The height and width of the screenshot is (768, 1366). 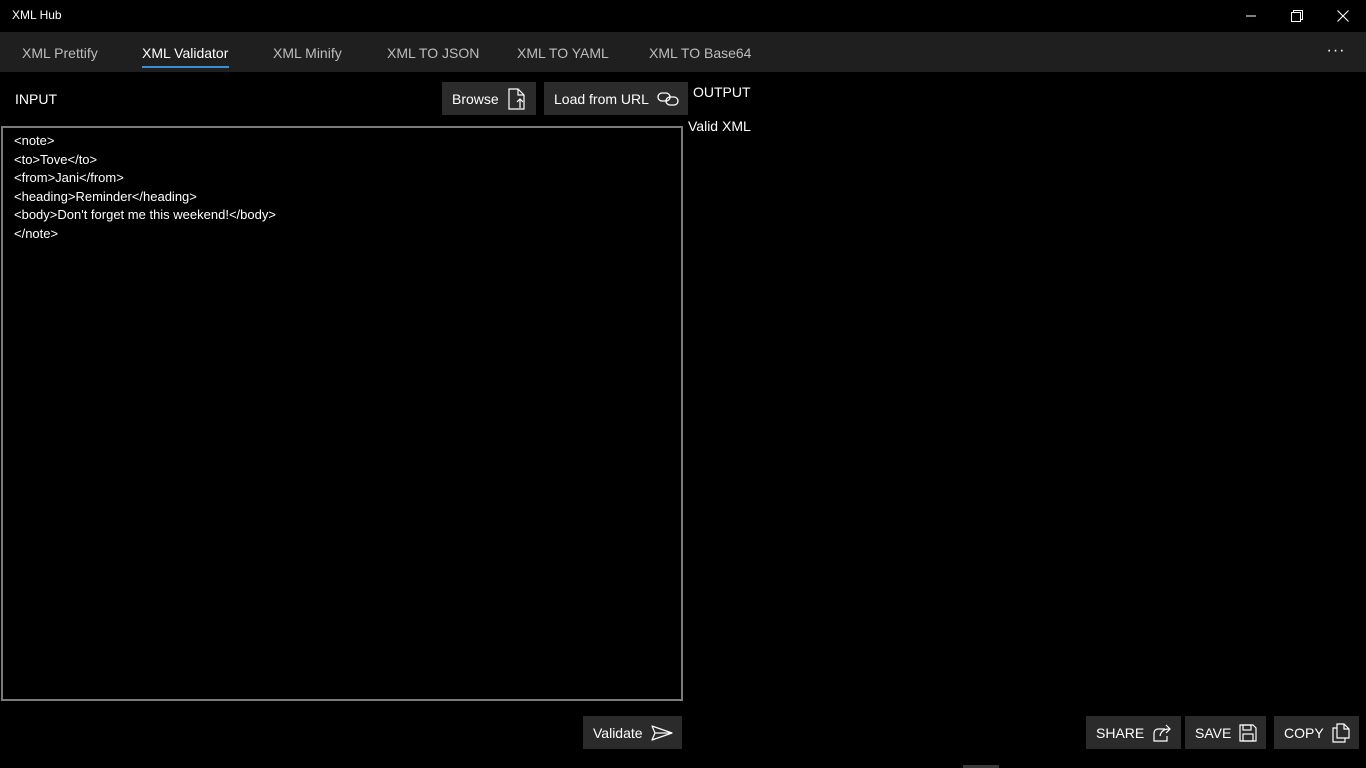 I want to click on share-button-label: SHARE, so click(x=1120, y=732).